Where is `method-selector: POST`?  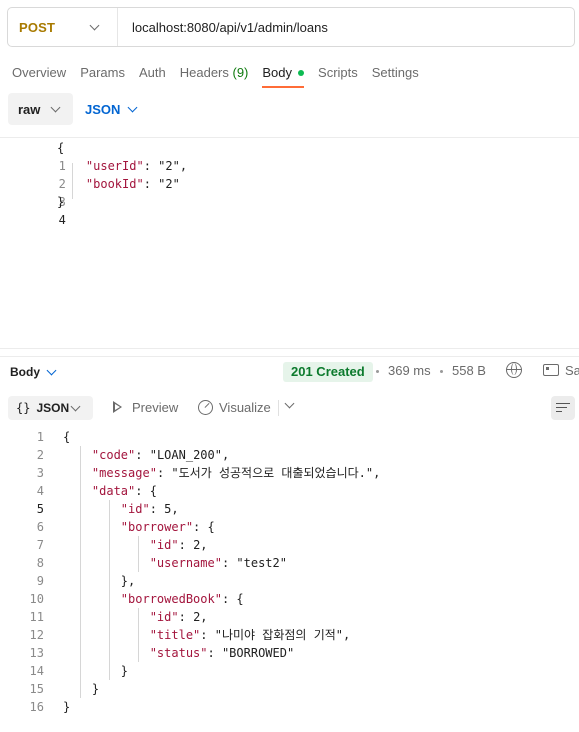
method-selector: POST is located at coordinates (63, 27).